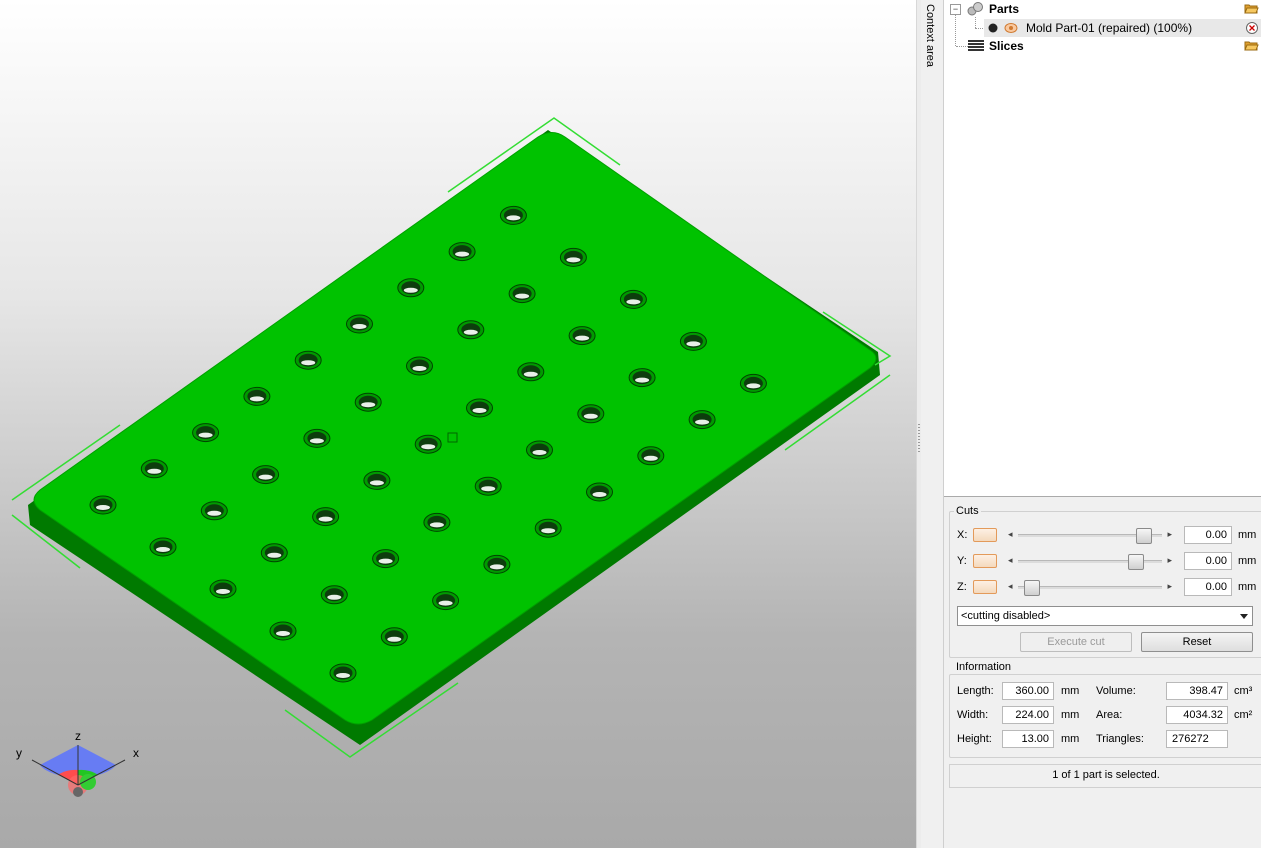  Describe the element at coordinates (976, 45) in the screenshot. I see `slices-icon` at that location.